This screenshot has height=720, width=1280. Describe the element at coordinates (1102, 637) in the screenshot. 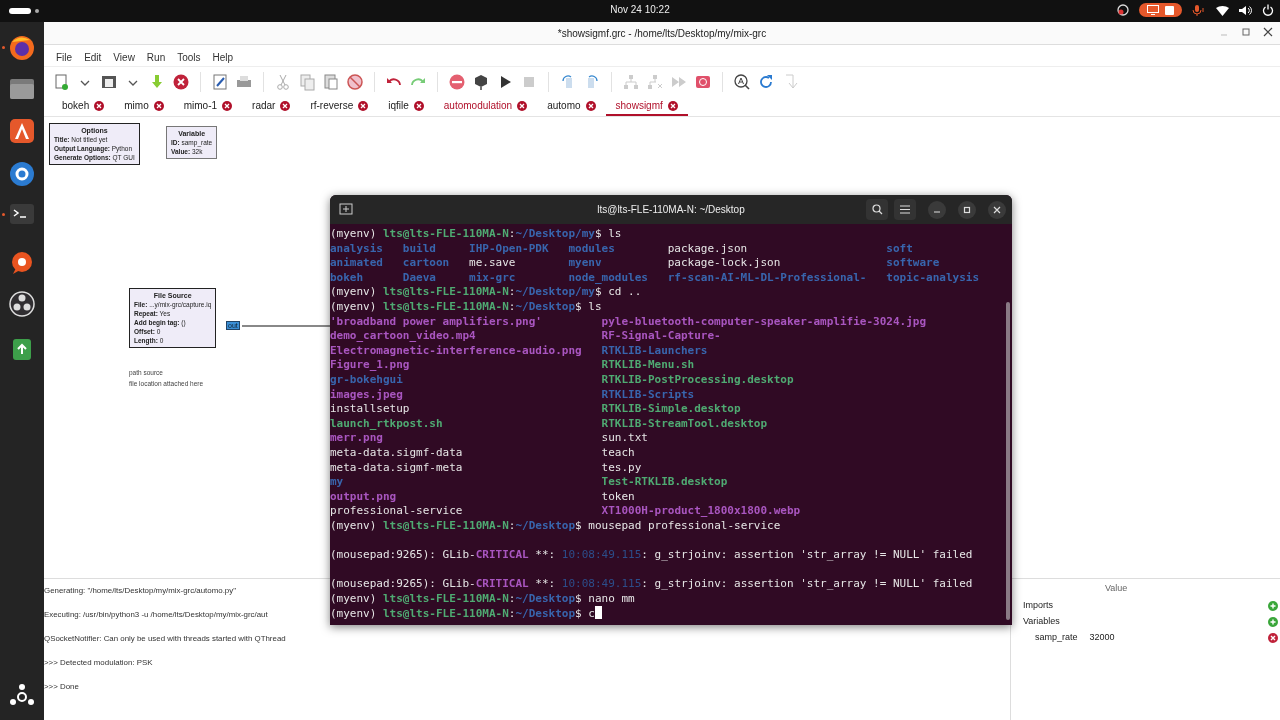

I see `variable-value: 32000` at that location.